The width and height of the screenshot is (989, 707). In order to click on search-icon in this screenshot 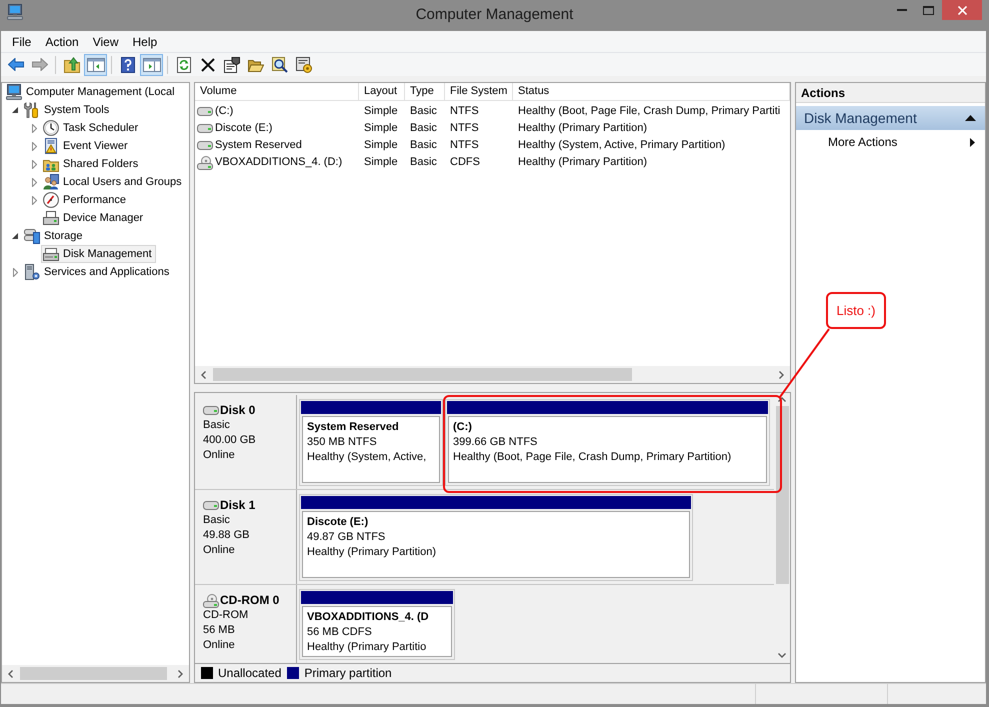, I will do `click(280, 64)`.